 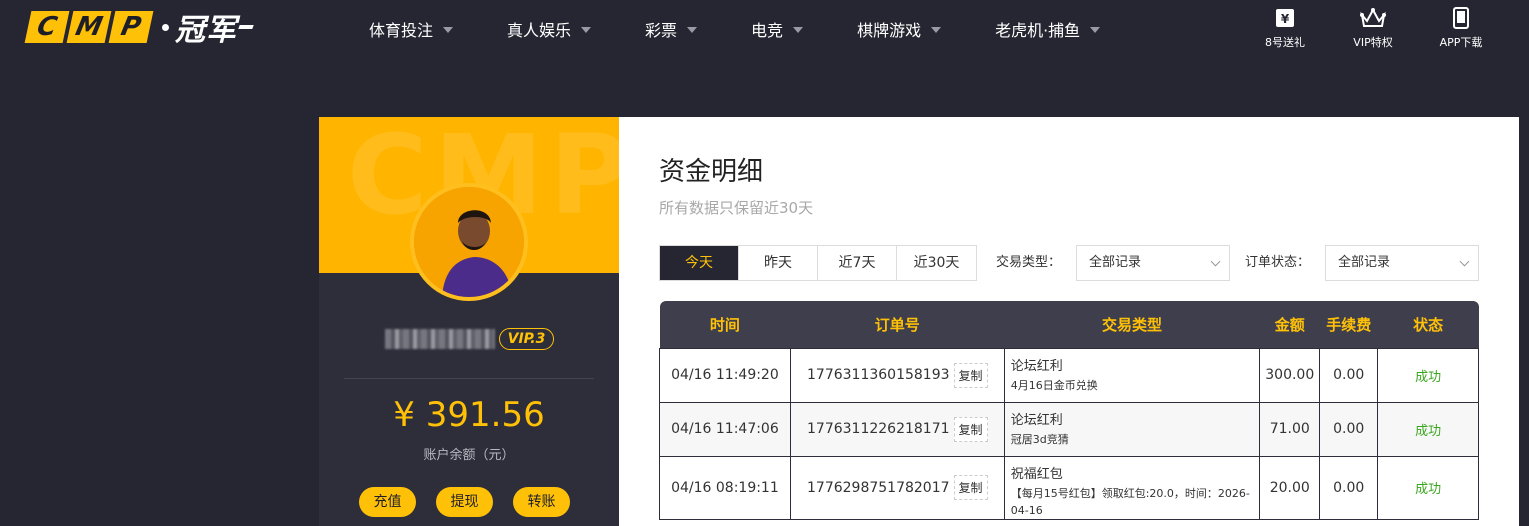 I want to click on nav-slots-fishing: 老虎机·捕鱼, so click(x=1048, y=29).